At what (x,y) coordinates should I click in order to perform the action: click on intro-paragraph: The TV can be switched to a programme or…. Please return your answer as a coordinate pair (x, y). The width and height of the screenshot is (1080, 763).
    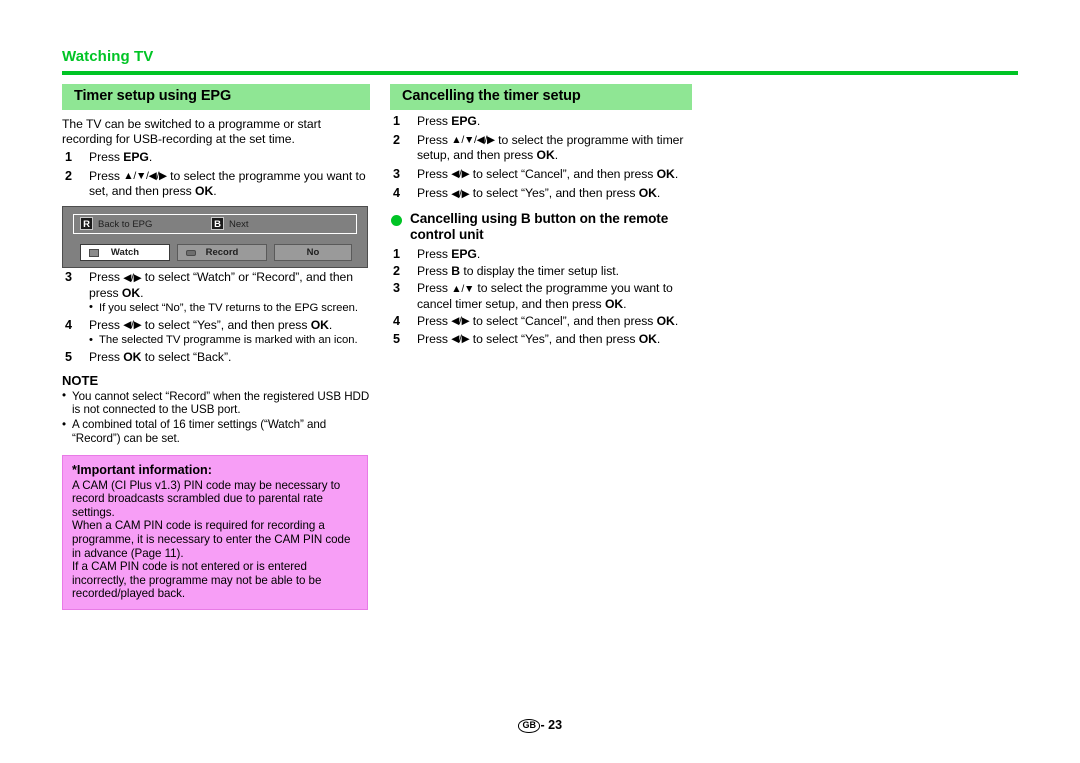
    Looking at the image, I should click on (191, 131).